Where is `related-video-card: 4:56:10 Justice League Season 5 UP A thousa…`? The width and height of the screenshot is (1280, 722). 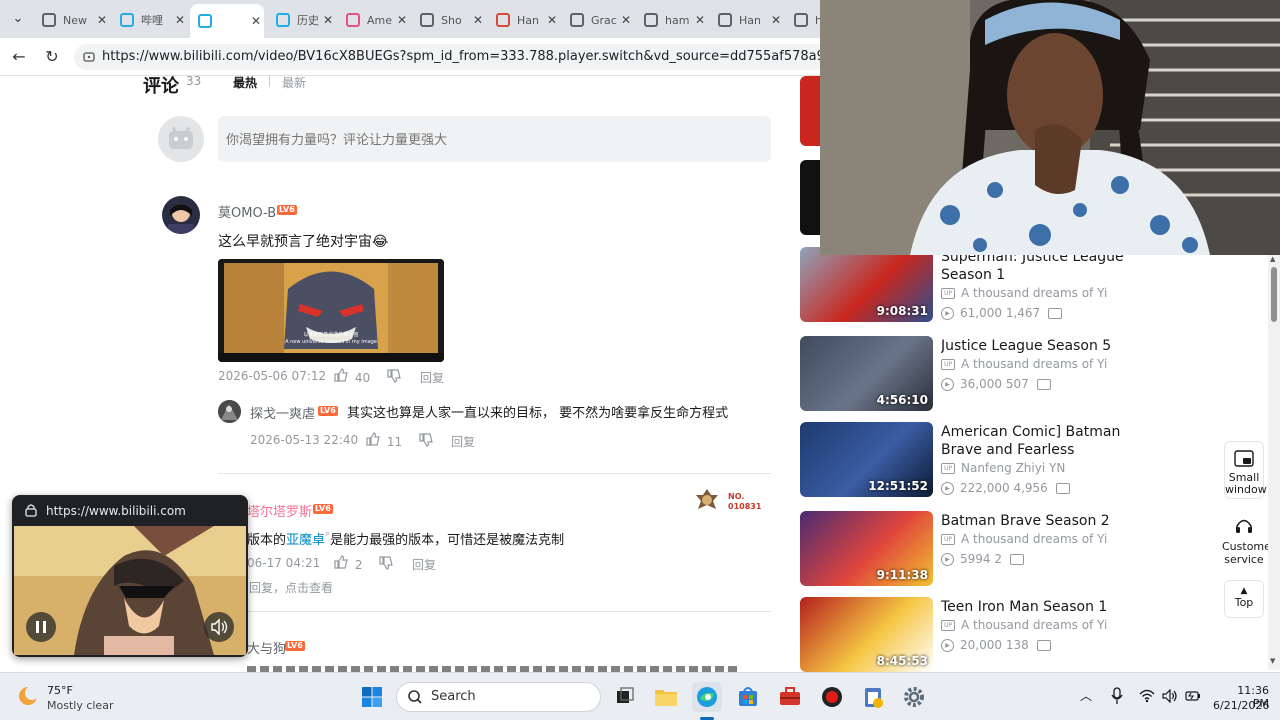 related-video-card: 4:56:10 Justice League Season 5 UP A thousa… is located at coordinates (965, 374).